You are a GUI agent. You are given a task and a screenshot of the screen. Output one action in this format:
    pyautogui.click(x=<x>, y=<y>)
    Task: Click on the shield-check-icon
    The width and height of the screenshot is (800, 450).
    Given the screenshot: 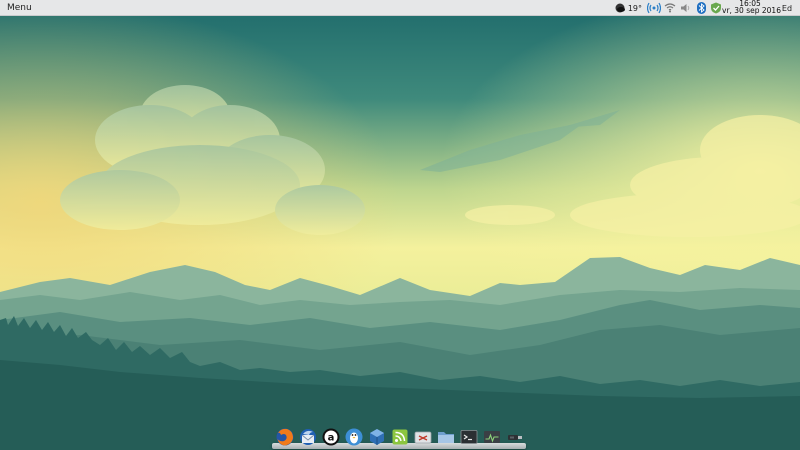 What is the action you would take?
    pyautogui.click(x=716, y=8)
    